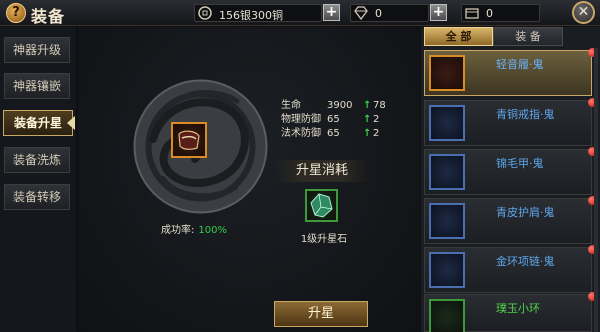 This screenshot has height=332, width=600. I want to click on success-rate-value: 100%, so click(212, 230).